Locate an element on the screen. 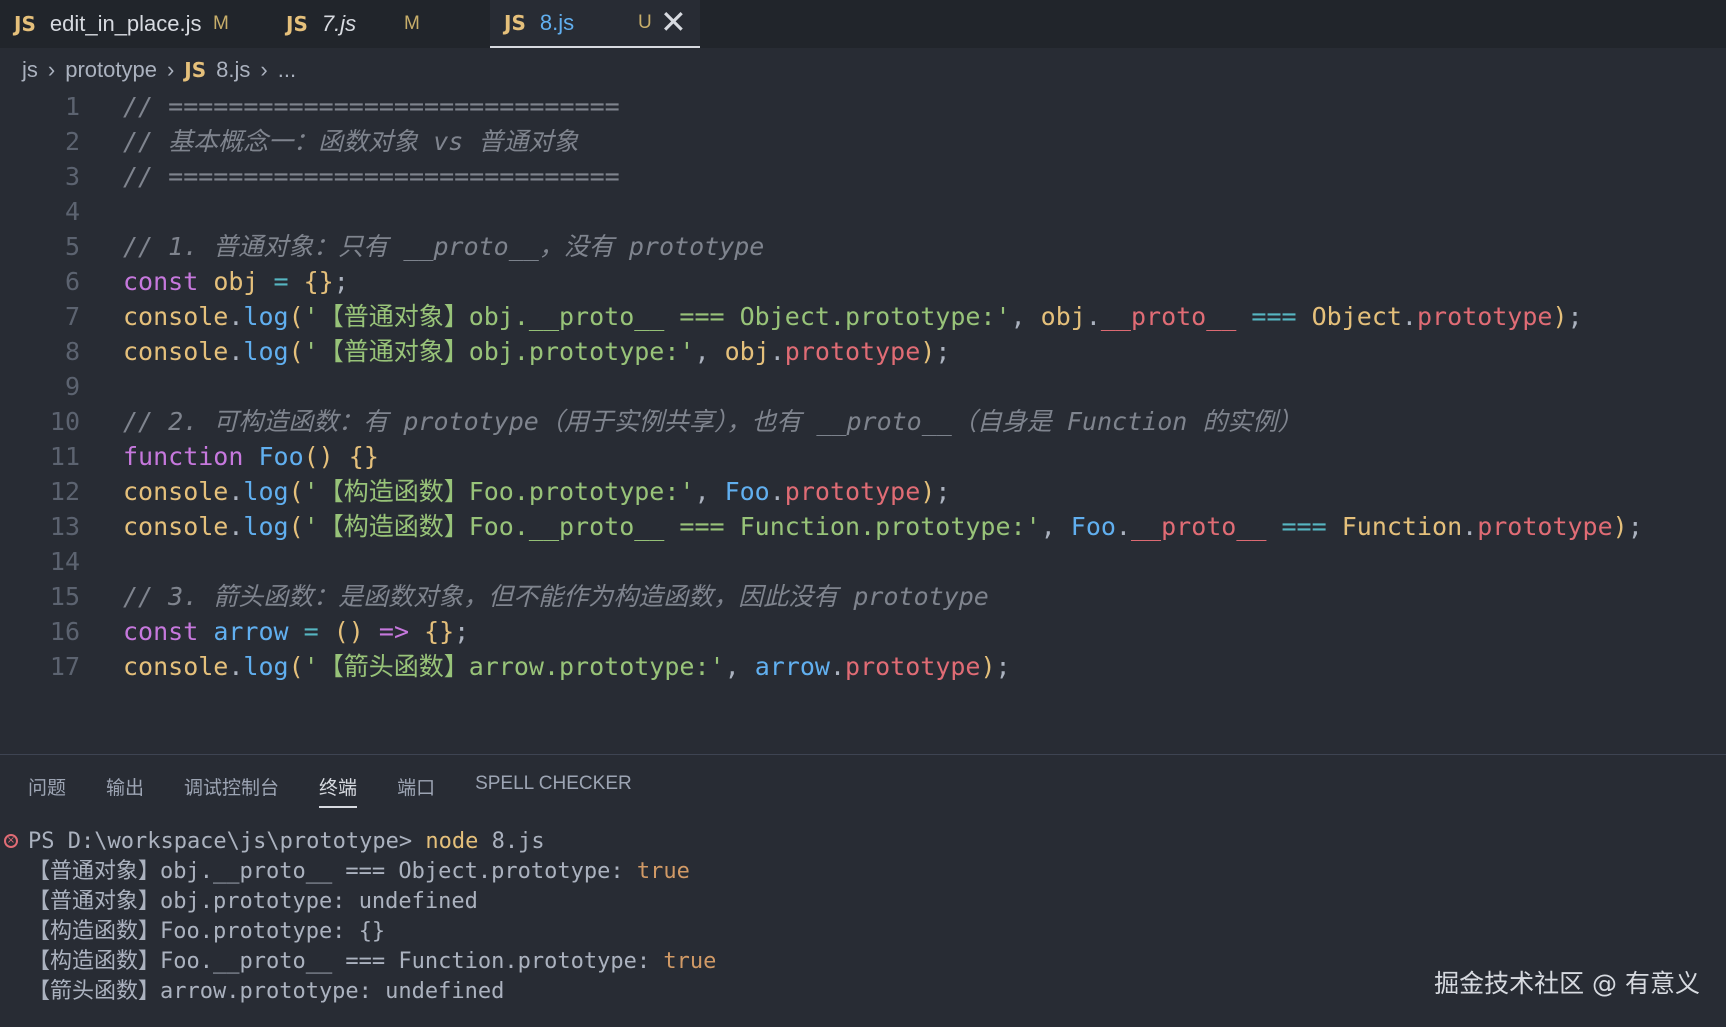 This screenshot has width=1726, height=1027. line-number: 2 is located at coordinates (72, 141).